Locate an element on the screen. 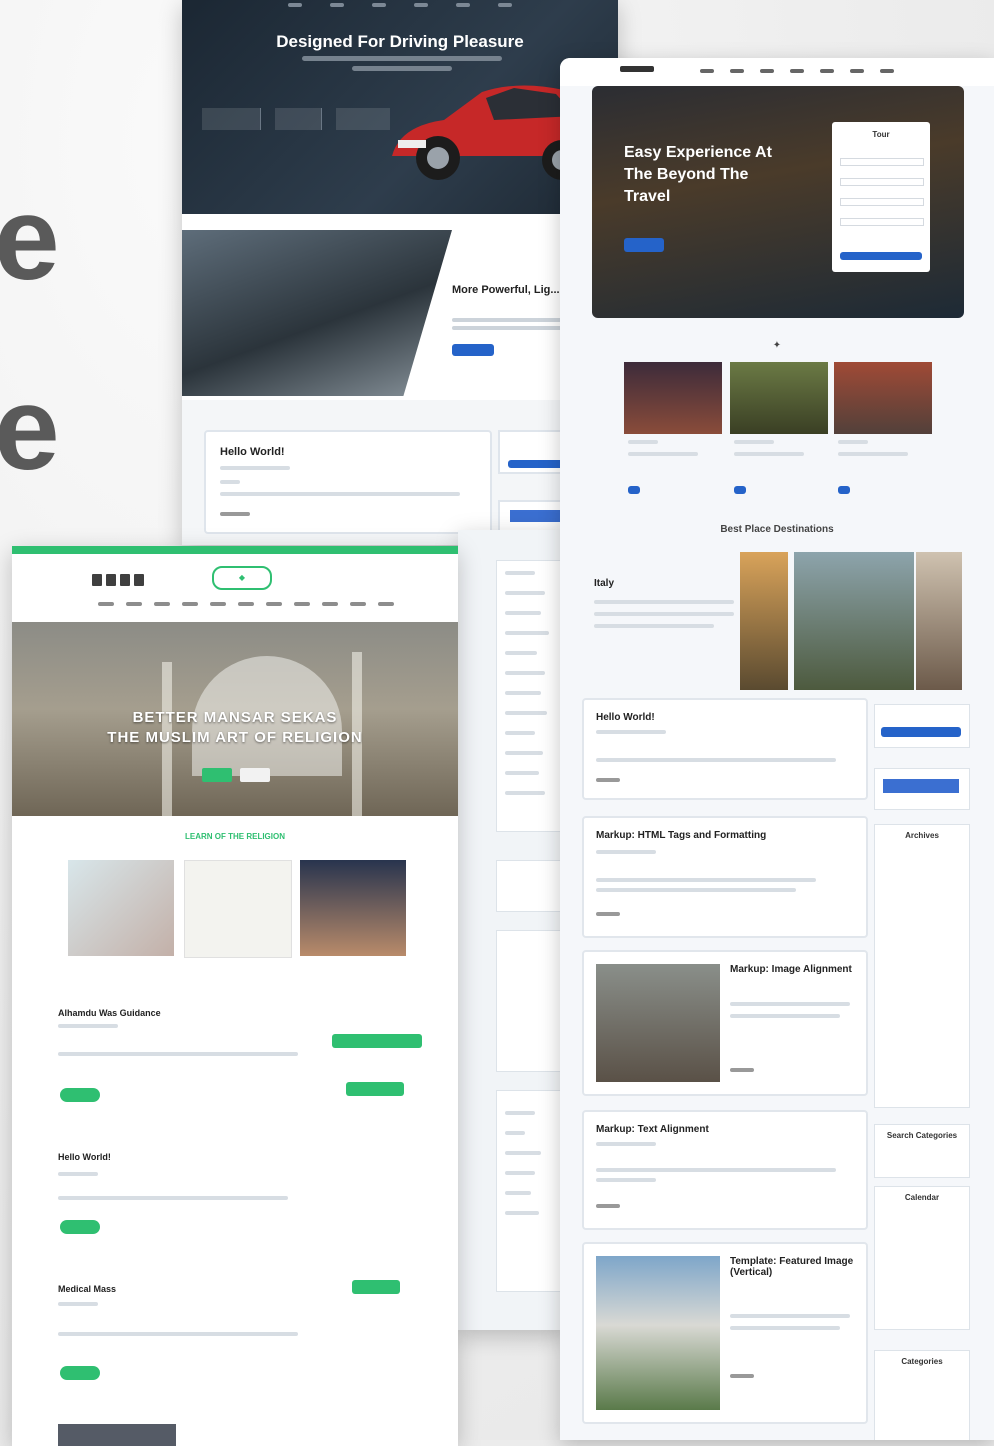 This screenshot has width=994, height=1446. travel-nav is located at coordinates (777, 72).